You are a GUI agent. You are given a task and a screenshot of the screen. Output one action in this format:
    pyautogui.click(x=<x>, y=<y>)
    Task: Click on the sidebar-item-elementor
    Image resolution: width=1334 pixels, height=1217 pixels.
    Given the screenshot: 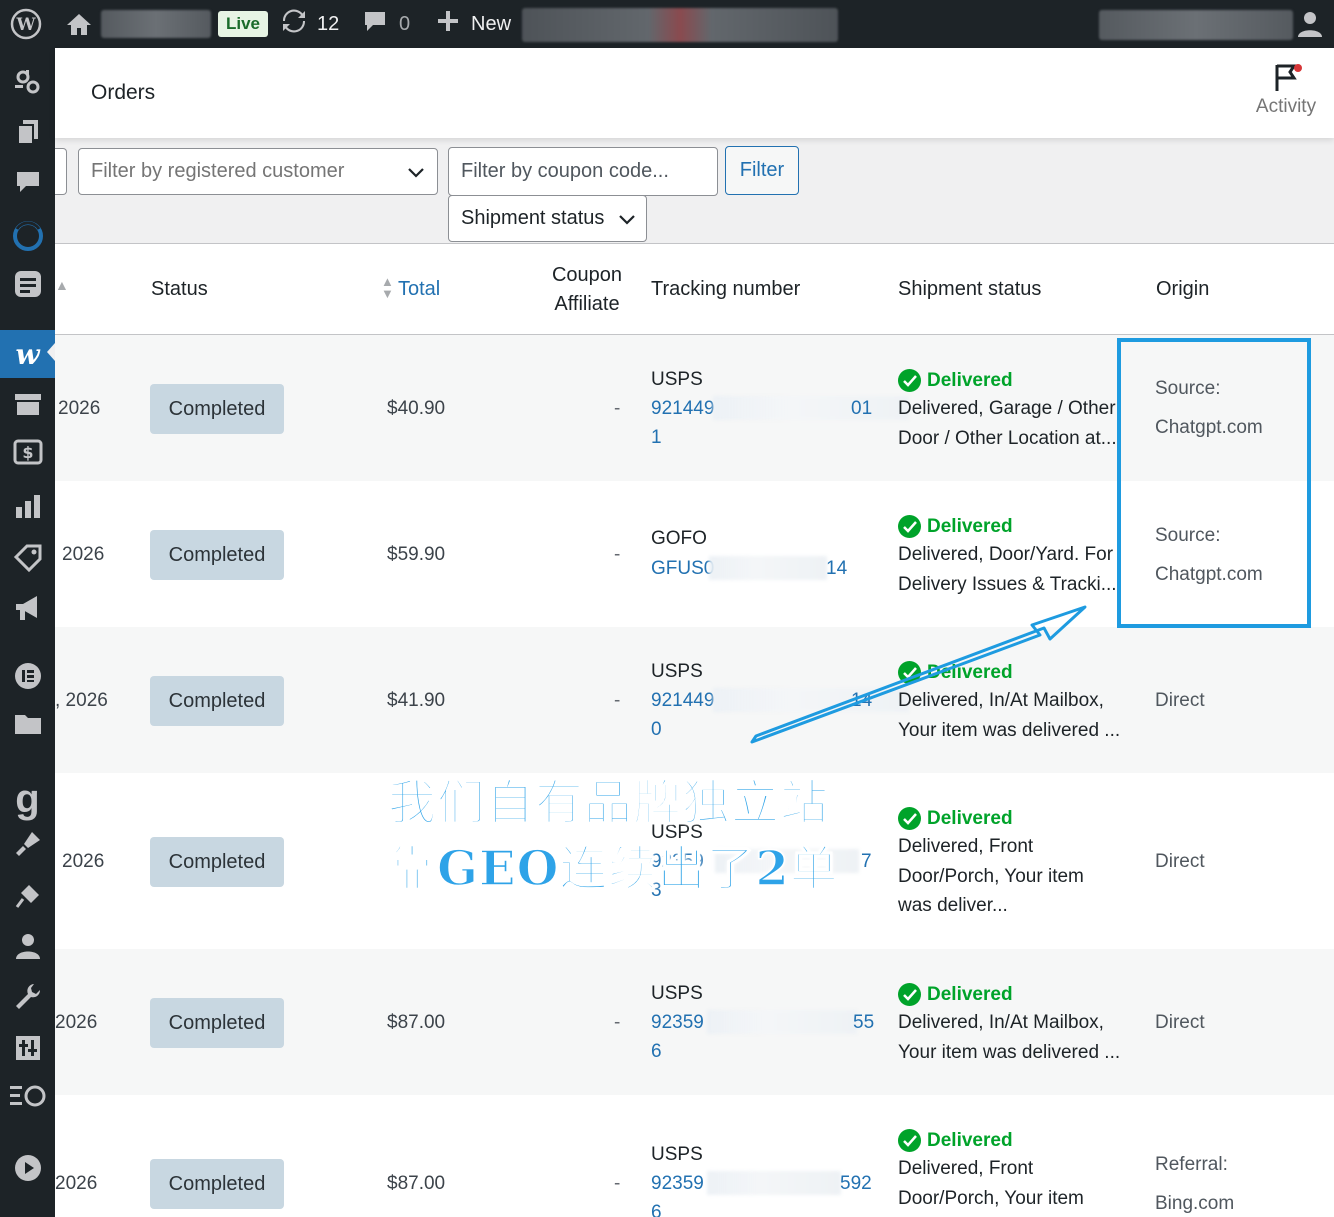 What is the action you would take?
    pyautogui.click(x=27, y=678)
    